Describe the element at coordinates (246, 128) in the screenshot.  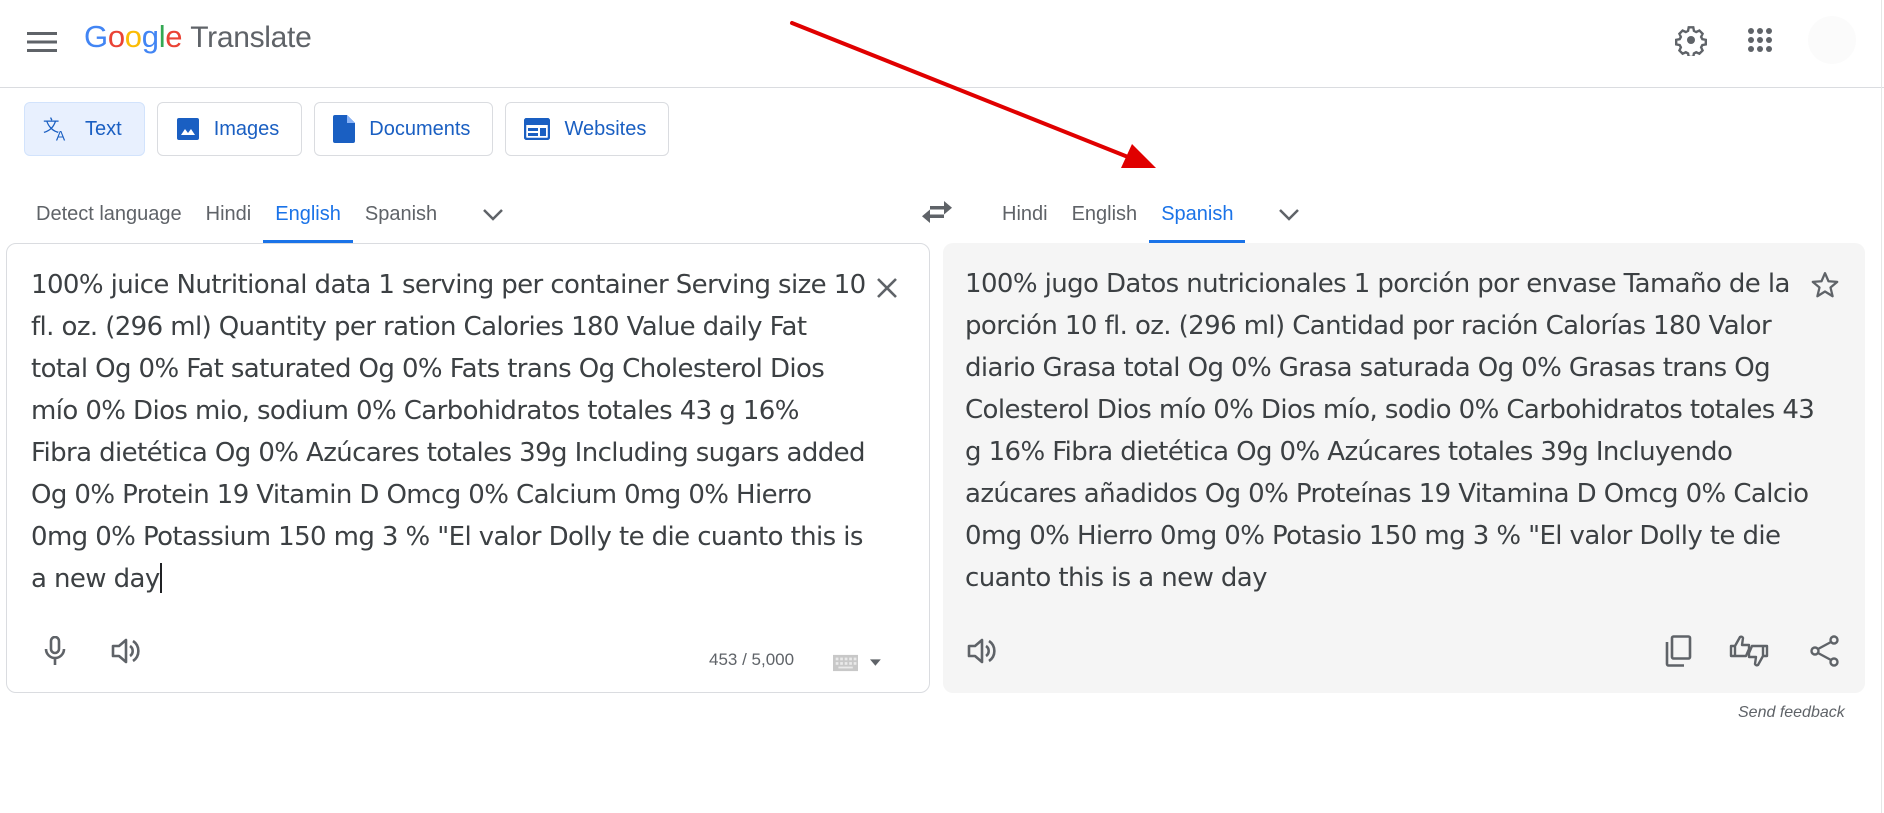
I see `tab-images-label: Images` at that location.